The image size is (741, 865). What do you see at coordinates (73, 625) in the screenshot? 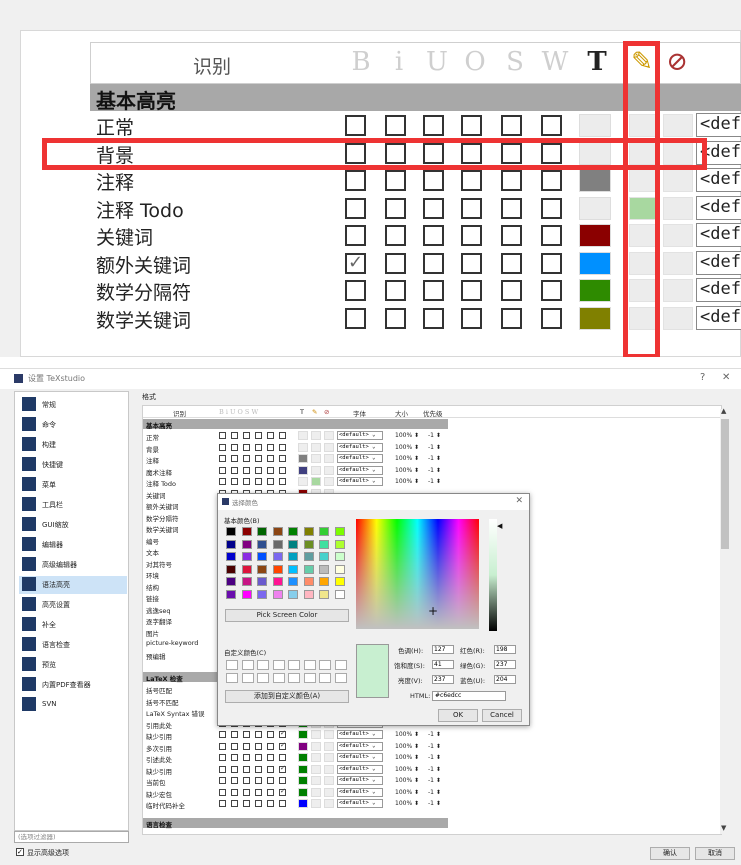
I see `sidebar-item: 补全` at bounding box center [73, 625].